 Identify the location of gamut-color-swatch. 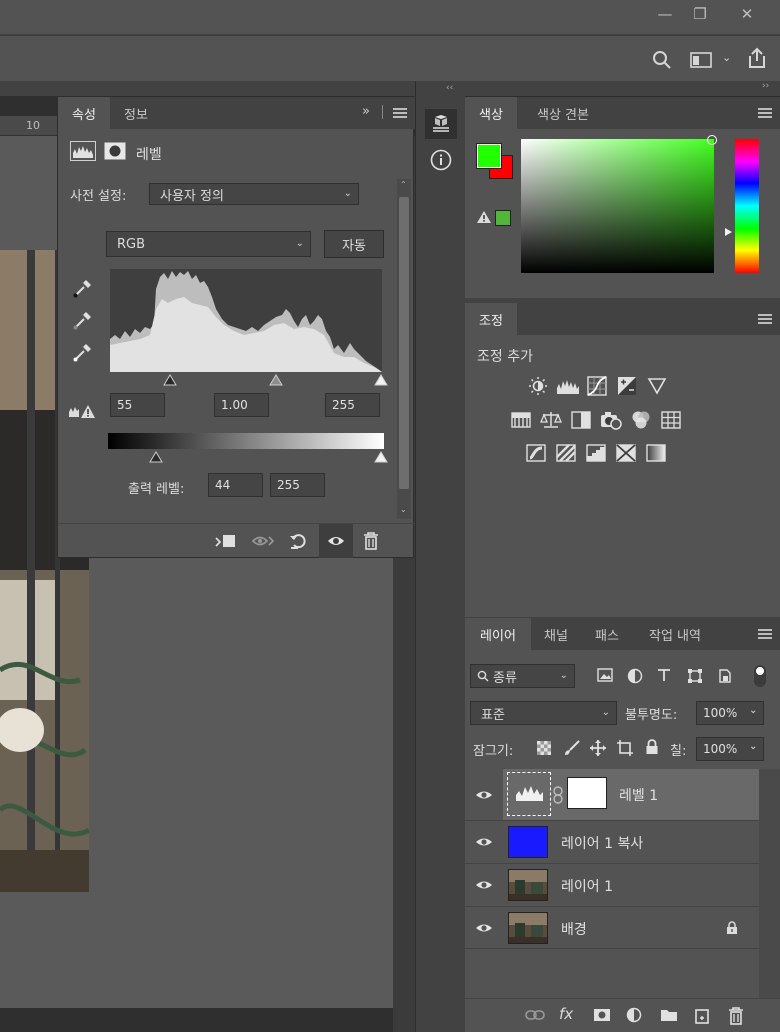
(503, 218).